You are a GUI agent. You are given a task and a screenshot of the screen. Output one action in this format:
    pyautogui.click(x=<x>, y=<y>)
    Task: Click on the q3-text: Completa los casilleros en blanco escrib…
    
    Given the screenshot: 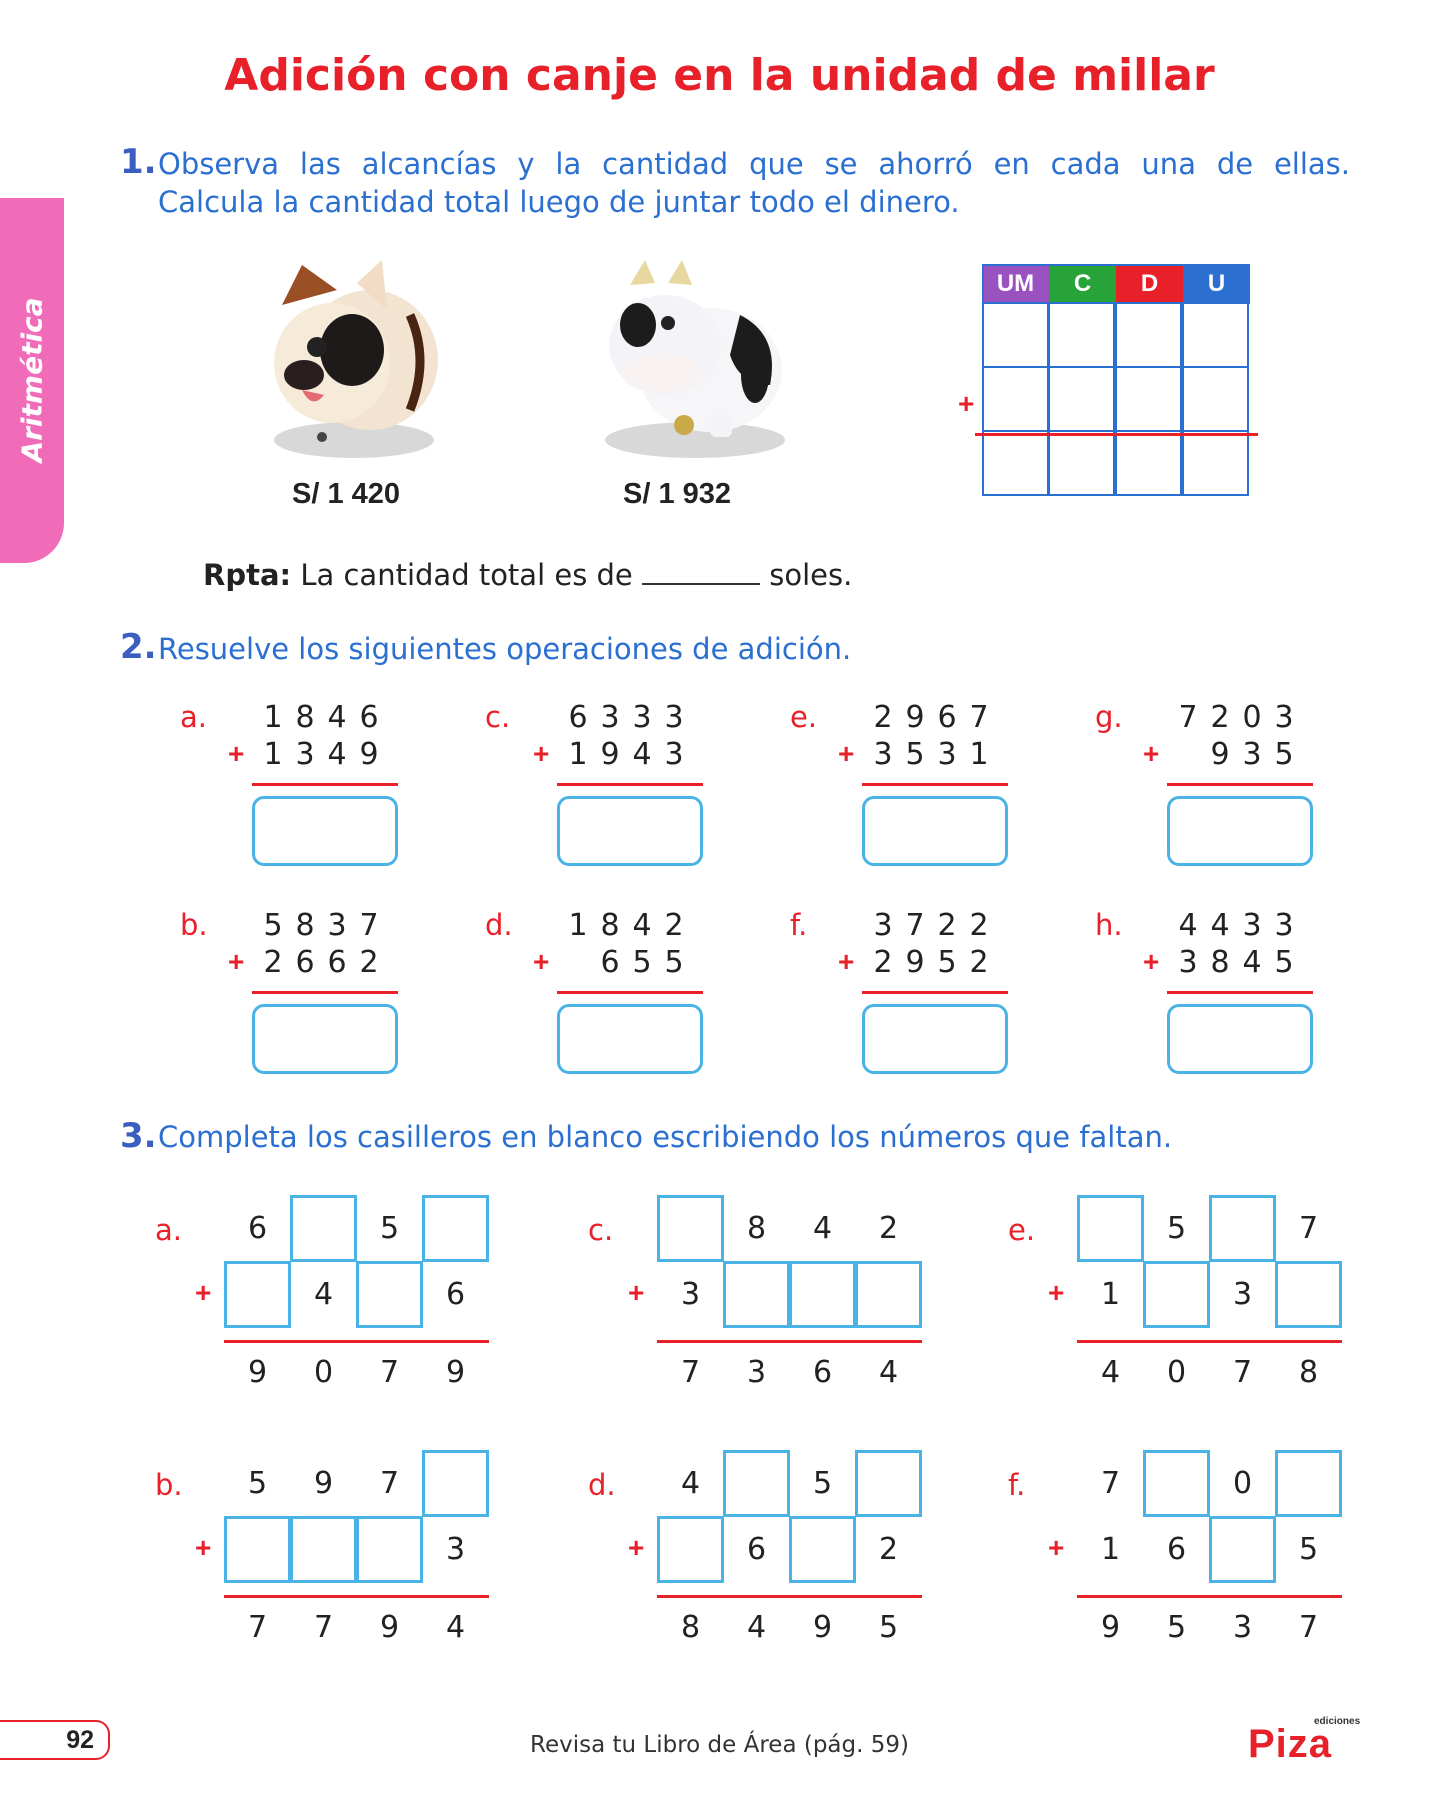 What is the action you would take?
    pyautogui.click(x=665, y=1137)
    